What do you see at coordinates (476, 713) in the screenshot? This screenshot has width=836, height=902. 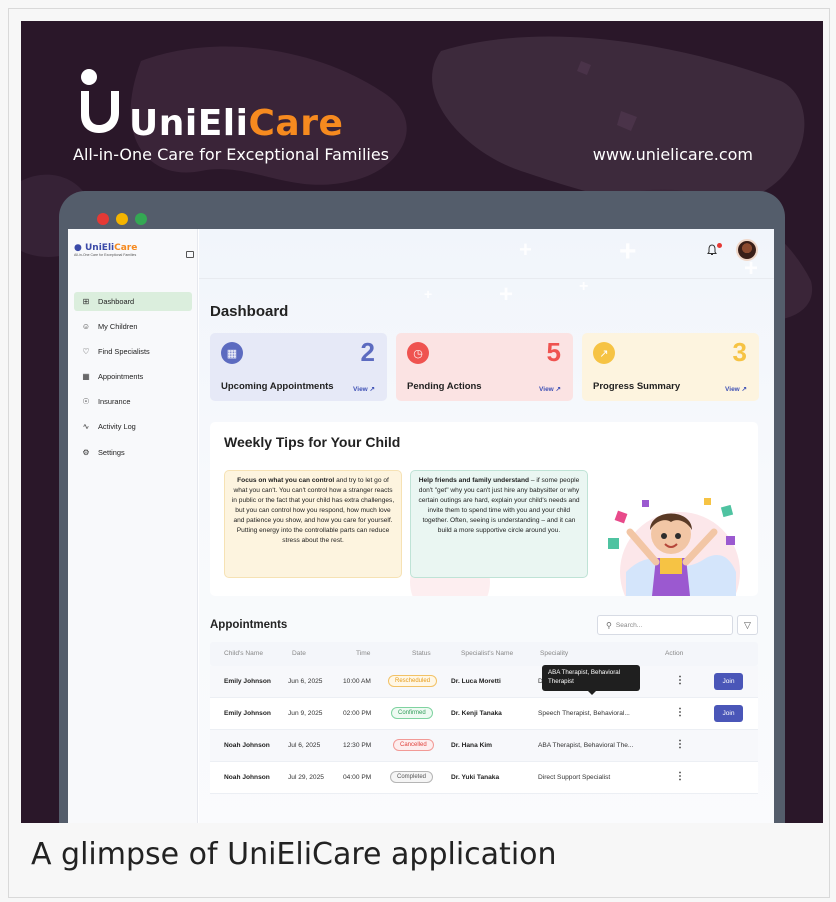 I see `specialist-name: Dr. Kenji Tanaka` at bounding box center [476, 713].